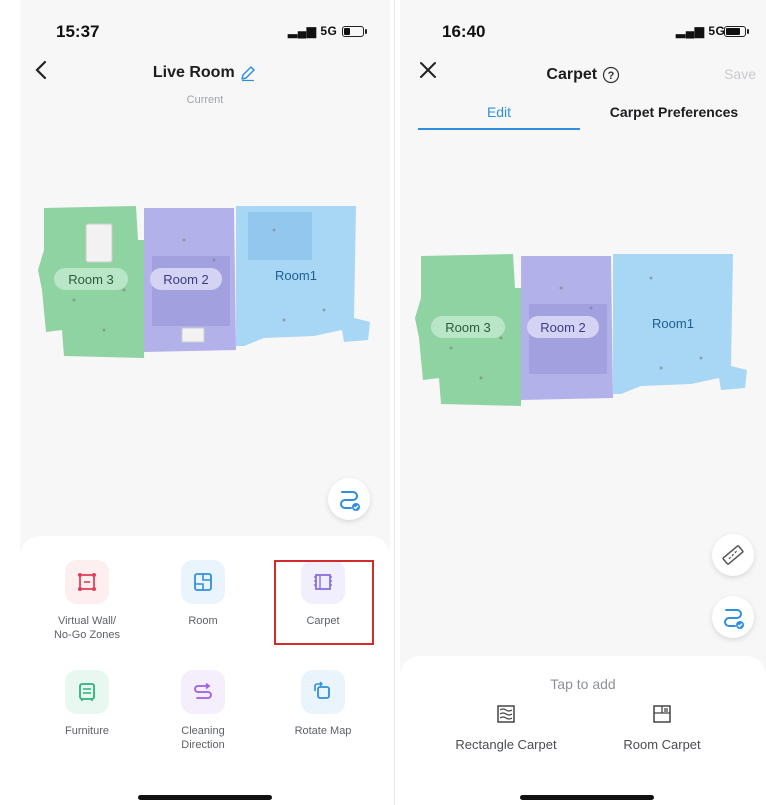  What do you see at coordinates (193, 72) in the screenshot?
I see `page-title-text: Live Room` at bounding box center [193, 72].